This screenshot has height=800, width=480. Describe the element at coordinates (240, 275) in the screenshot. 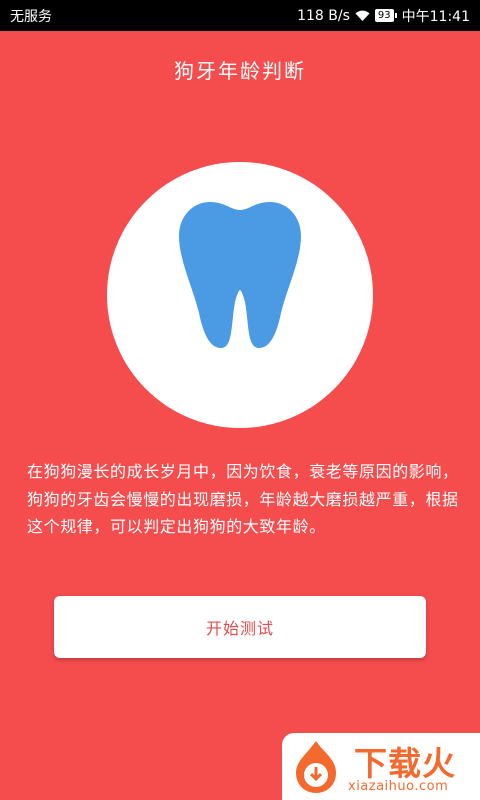

I see `tooth-icon` at that location.